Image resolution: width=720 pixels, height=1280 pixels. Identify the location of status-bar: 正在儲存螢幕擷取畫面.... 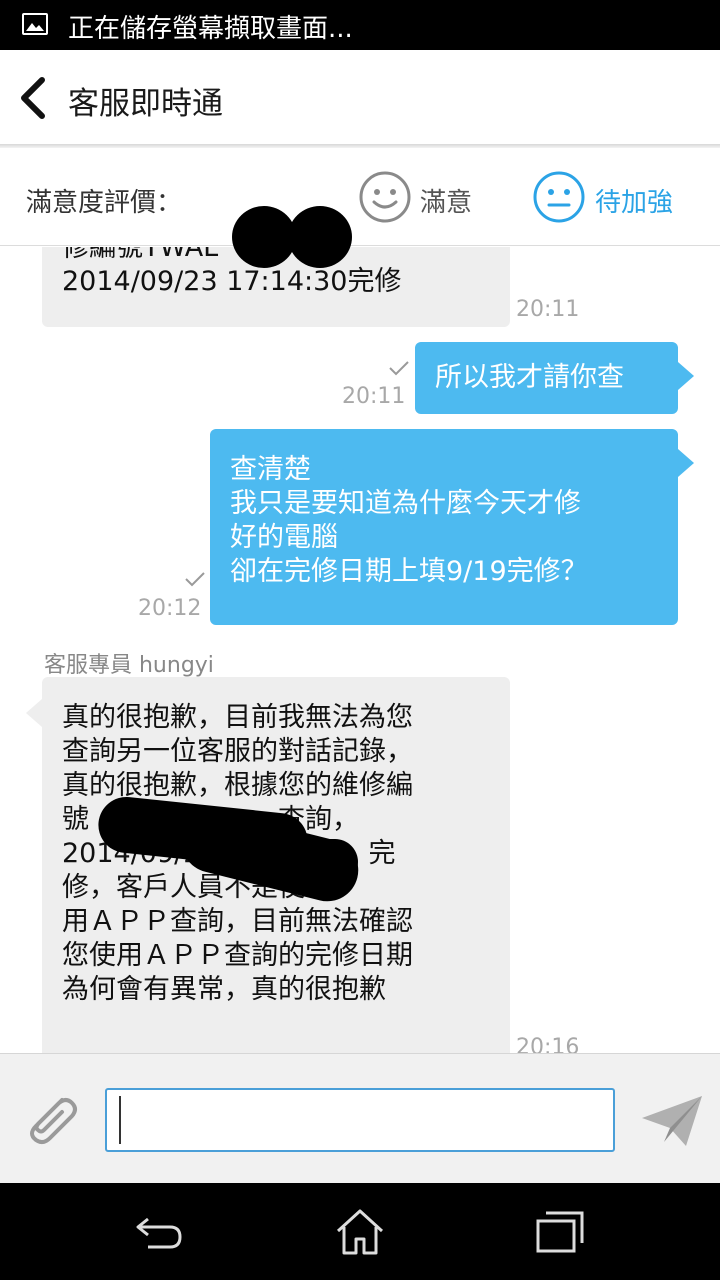
(360, 25).